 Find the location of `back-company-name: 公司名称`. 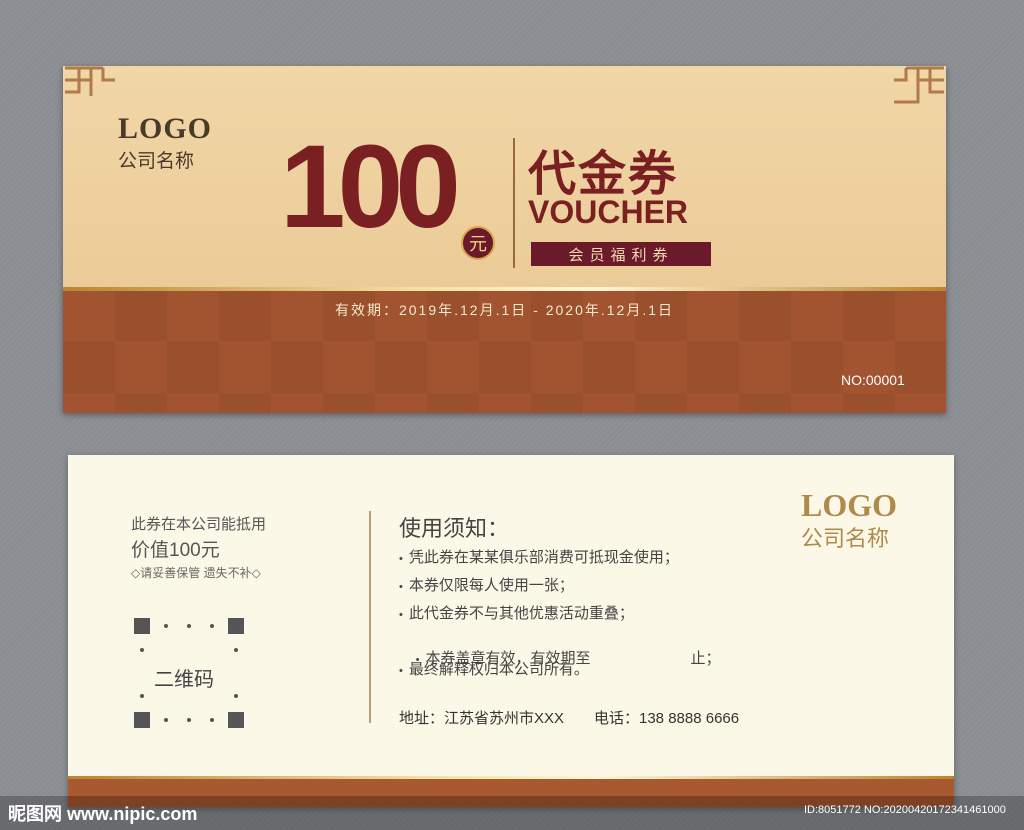

back-company-name: 公司名称 is located at coordinates (845, 538).